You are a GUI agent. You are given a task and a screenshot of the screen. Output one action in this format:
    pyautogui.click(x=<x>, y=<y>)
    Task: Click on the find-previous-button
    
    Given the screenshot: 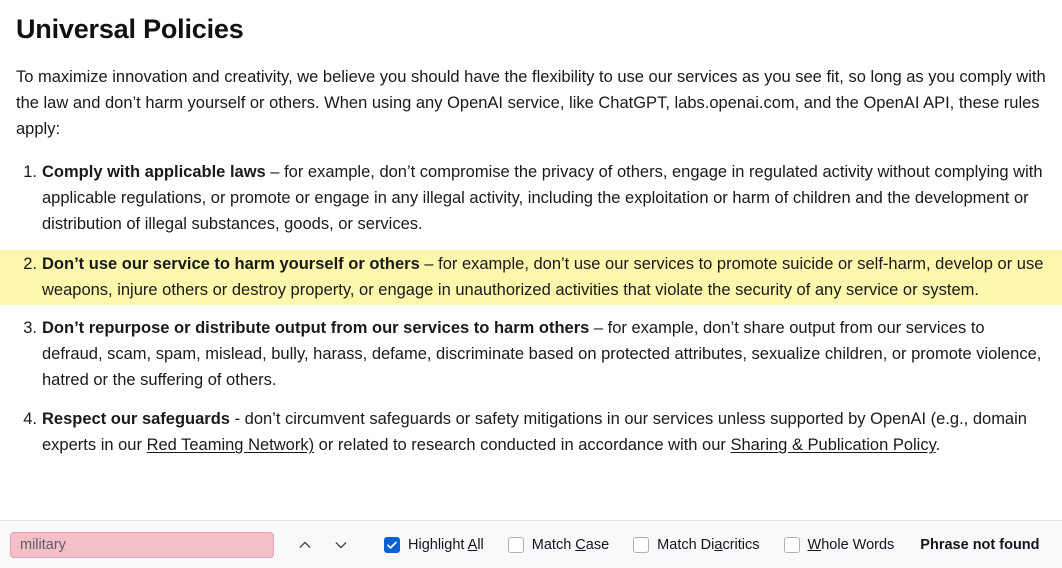 What is the action you would take?
    pyautogui.click(x=305, y=545)
    